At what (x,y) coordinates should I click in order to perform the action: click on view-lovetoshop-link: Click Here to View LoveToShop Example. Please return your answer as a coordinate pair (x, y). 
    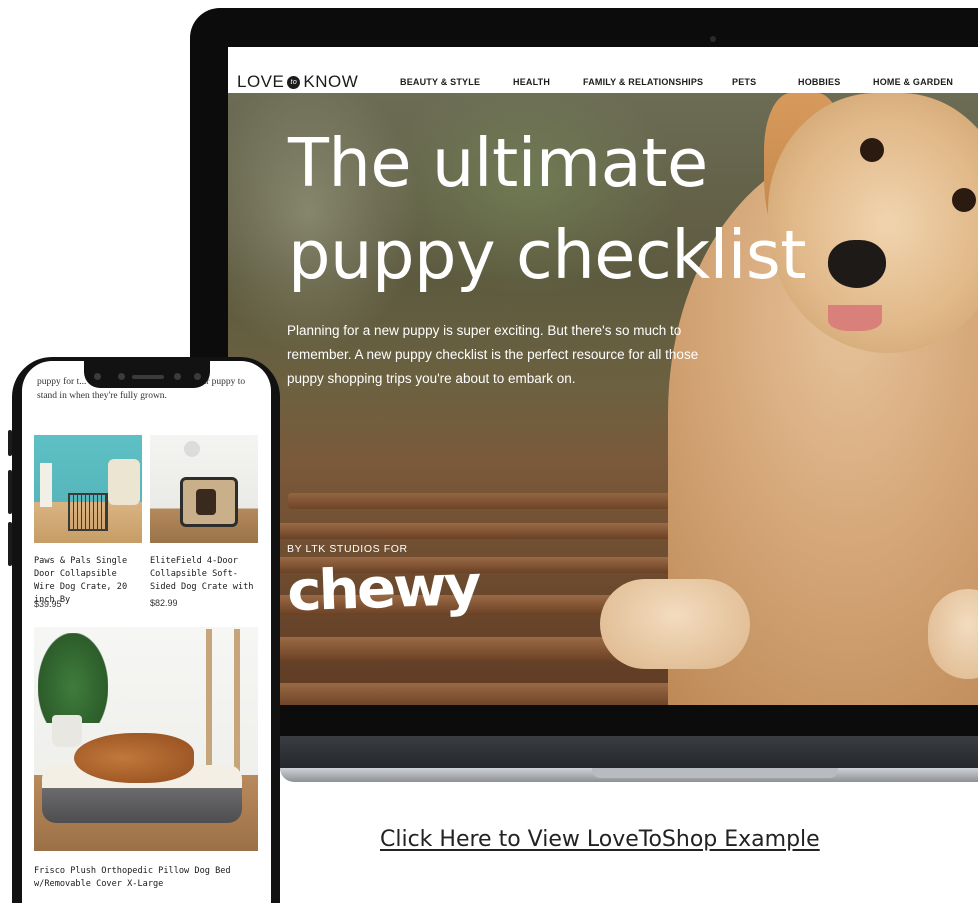
    Looking at the image, I should click on (600, 839).